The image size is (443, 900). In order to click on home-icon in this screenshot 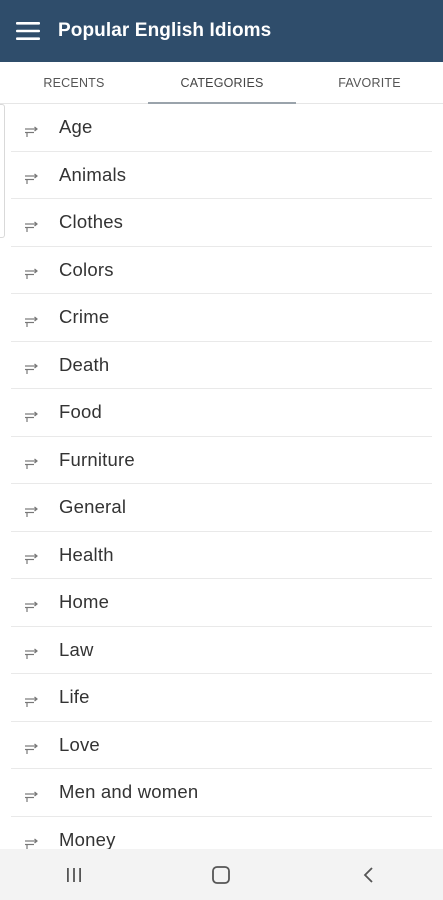, I will do `click(221, 874)`.